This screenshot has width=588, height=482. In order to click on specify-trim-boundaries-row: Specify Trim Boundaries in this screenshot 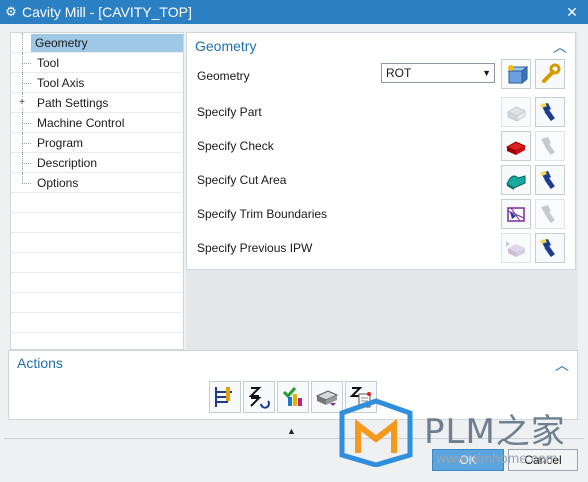, I will do `click(382, 214)`.